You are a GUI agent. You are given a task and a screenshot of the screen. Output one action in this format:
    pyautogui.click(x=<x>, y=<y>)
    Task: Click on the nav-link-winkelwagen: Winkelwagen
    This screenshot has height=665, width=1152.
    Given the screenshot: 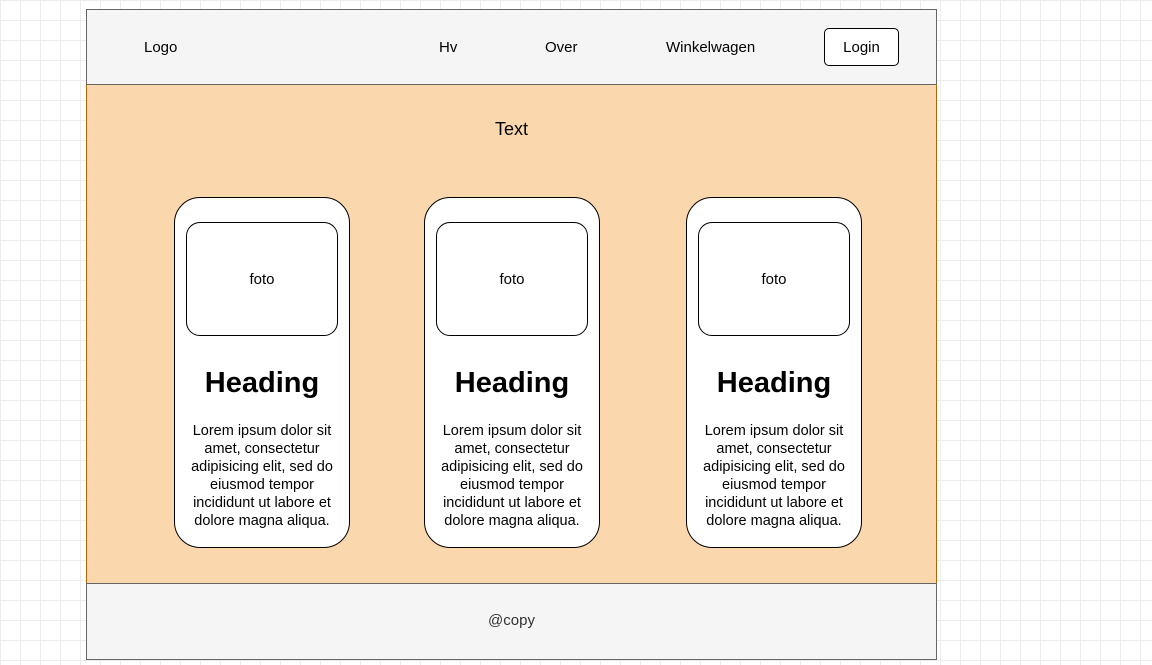 What is the action you would take?
    pyautogui.click(x=710, y=48)
    